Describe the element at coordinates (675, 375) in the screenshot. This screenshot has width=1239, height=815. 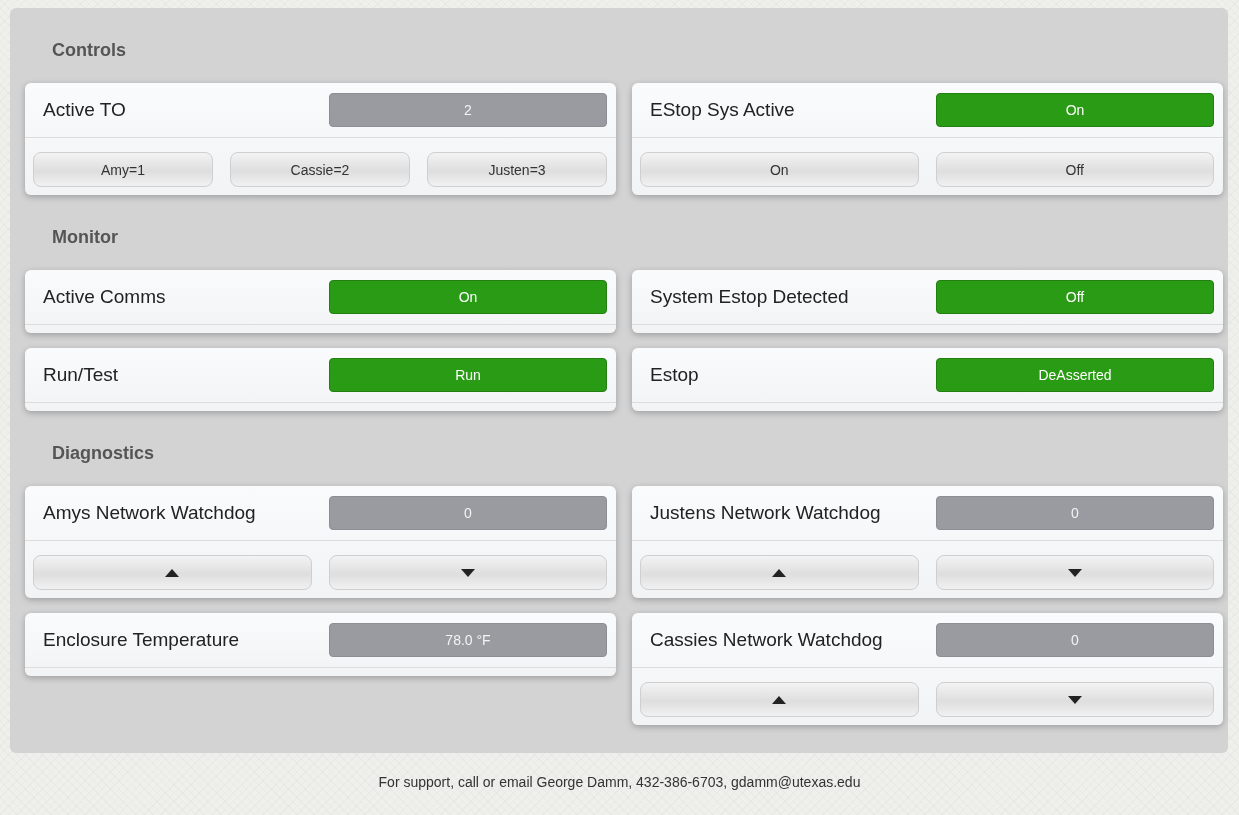
I see `field-label: Estop` at that location.